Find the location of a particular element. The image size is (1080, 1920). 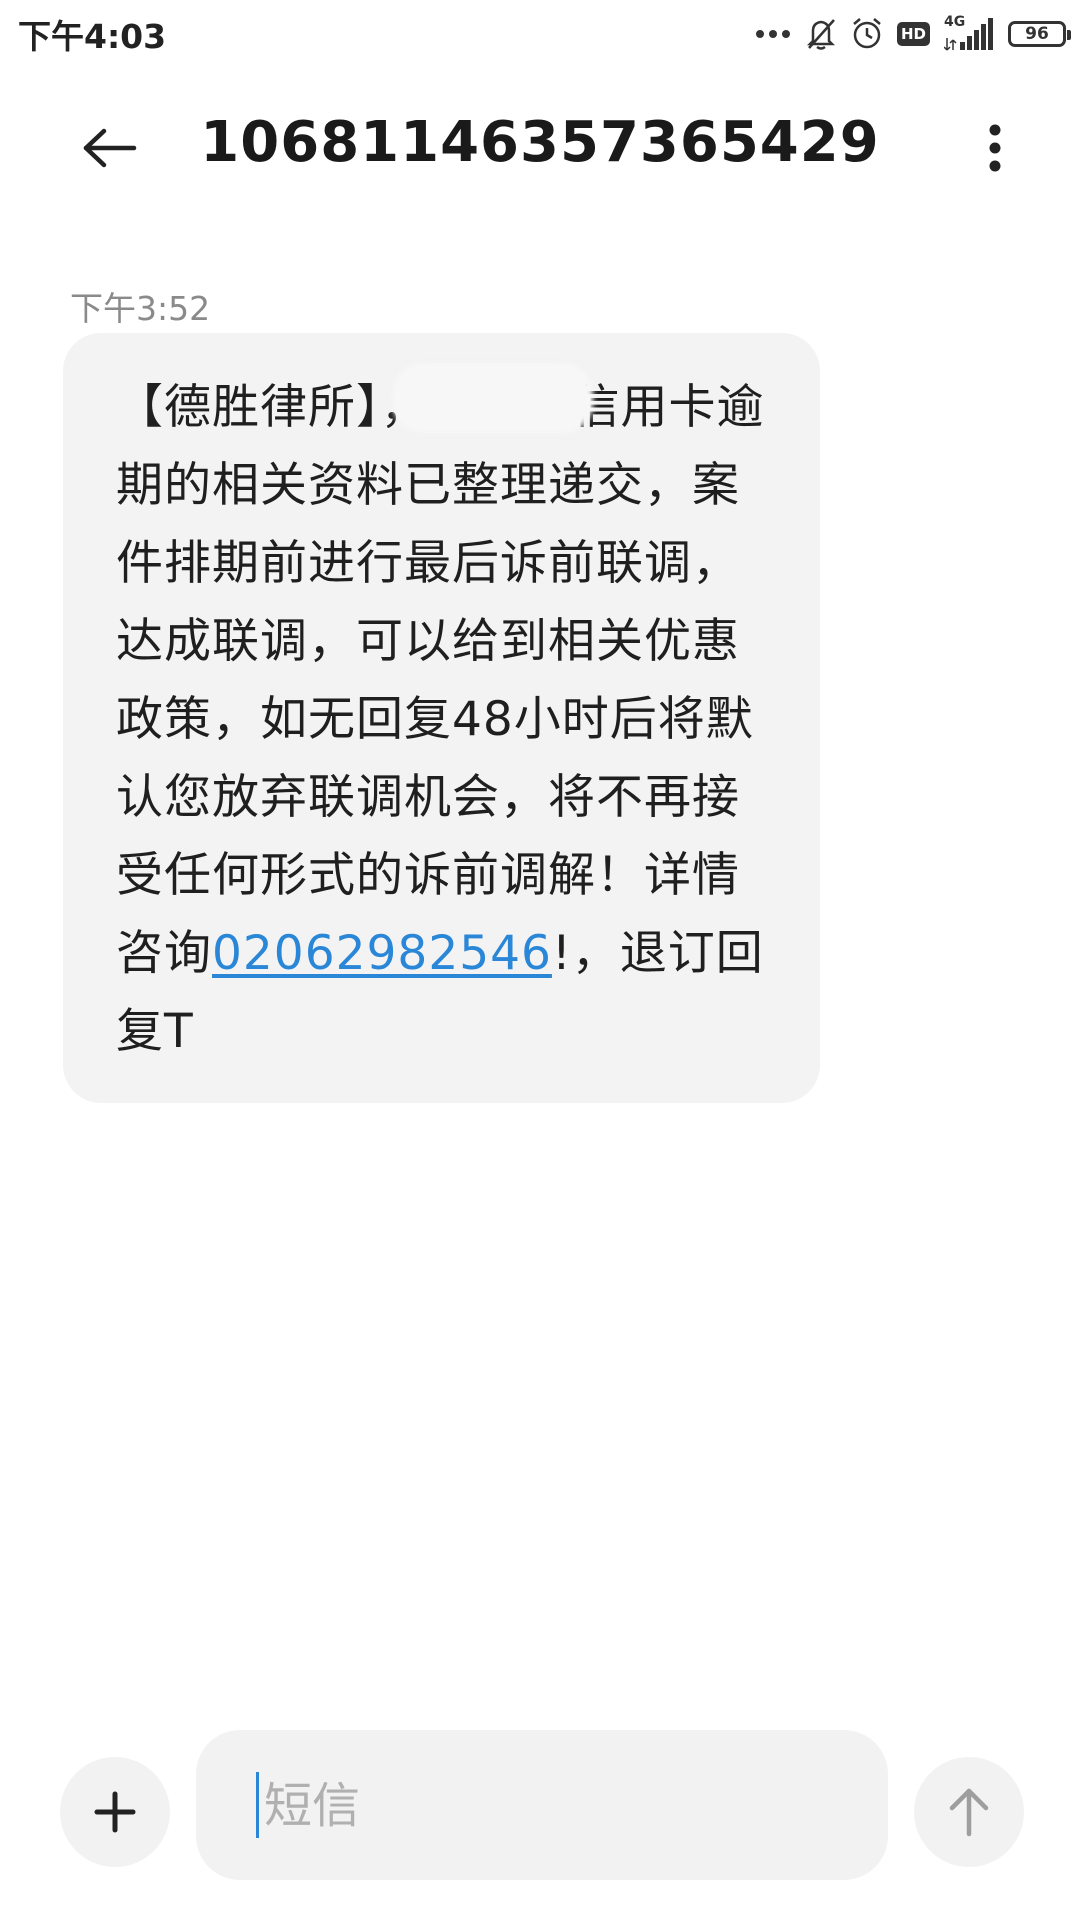

bell-muted-icon is located at coordinates (821, 34).